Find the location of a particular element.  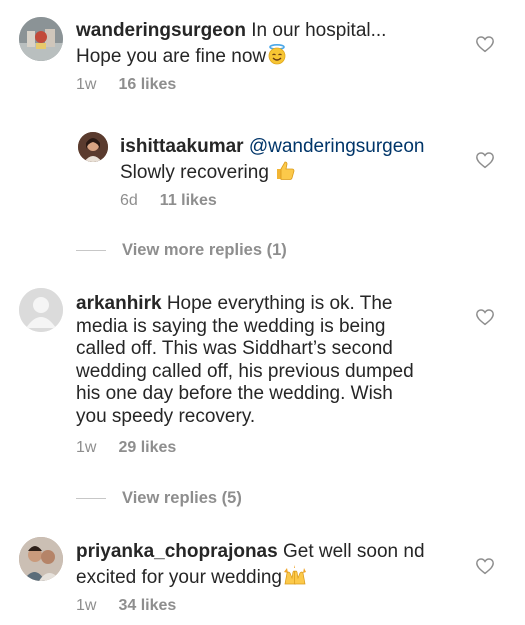

timestamp: 6d is located at coordinates (129, 200).